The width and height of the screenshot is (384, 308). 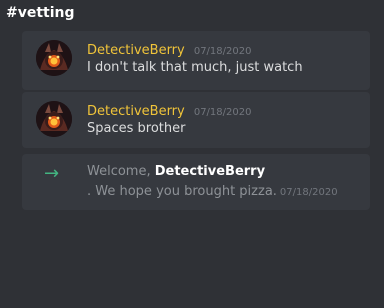 What do you see at coordinates (182, 191) in the screenshot?
I see `join-suffix: . We hope you brought pizza.` at bounding box center [182, 191].